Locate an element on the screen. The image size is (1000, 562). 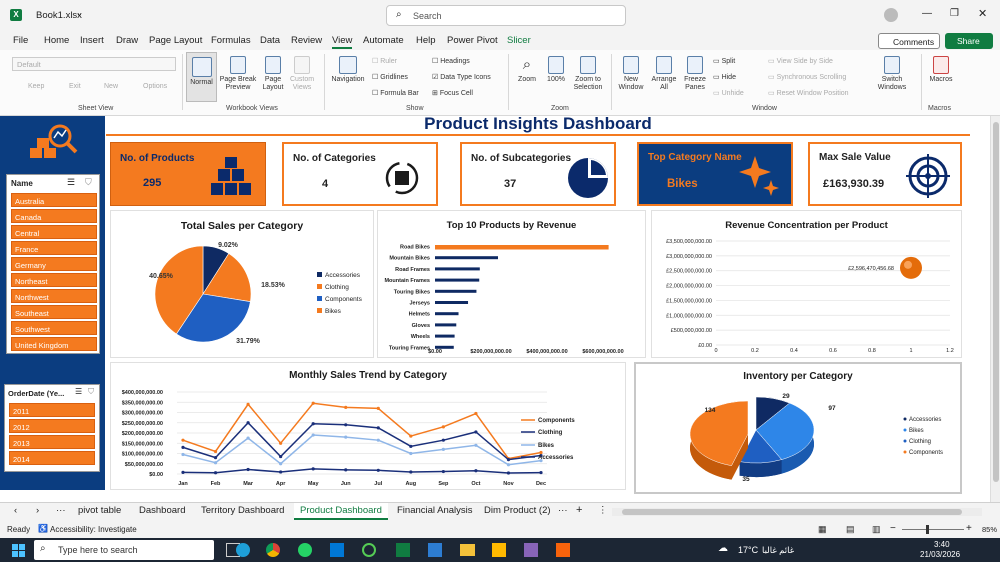
options-button: Options is located at coordinates (155, 87).